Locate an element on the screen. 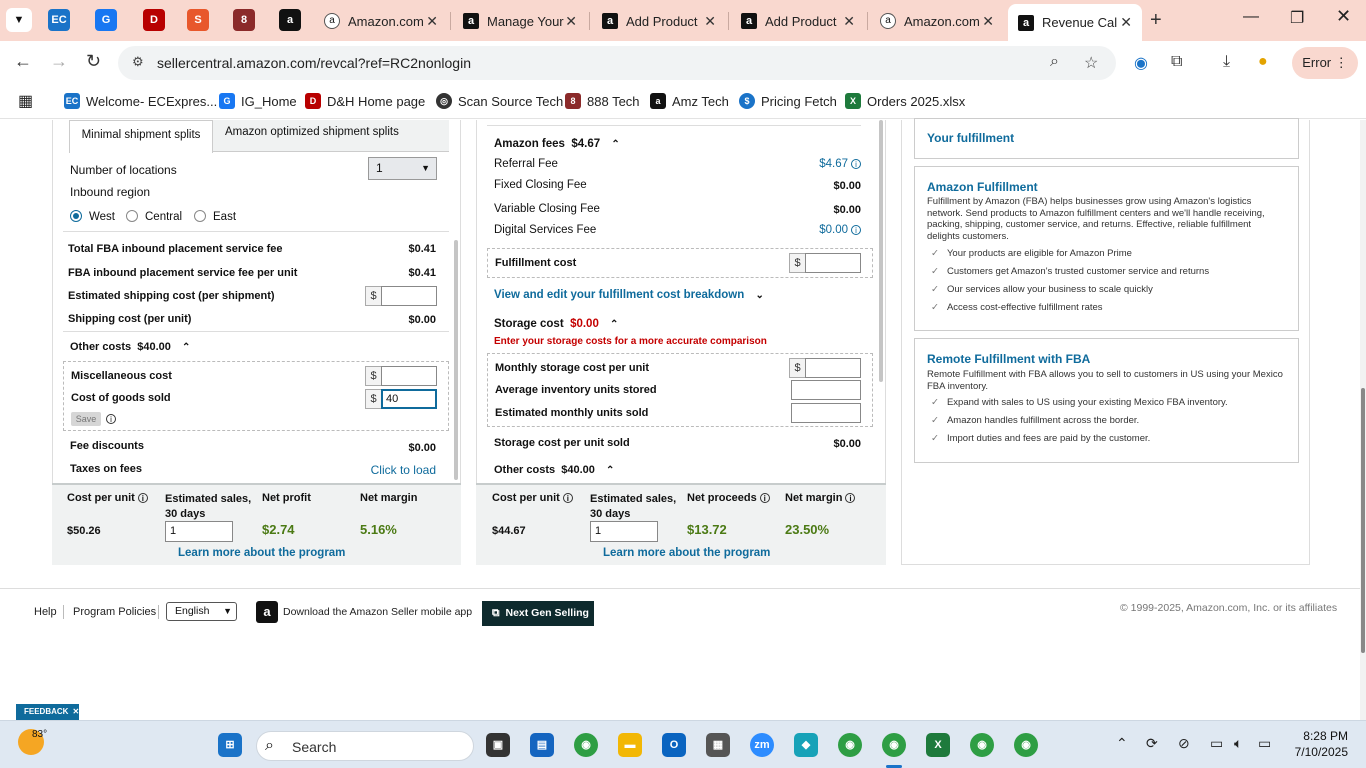 The height and width of the screenshot is (768, 1366). feedback-button: FEEDBACK ✕ is located at coordinates (47, 712).